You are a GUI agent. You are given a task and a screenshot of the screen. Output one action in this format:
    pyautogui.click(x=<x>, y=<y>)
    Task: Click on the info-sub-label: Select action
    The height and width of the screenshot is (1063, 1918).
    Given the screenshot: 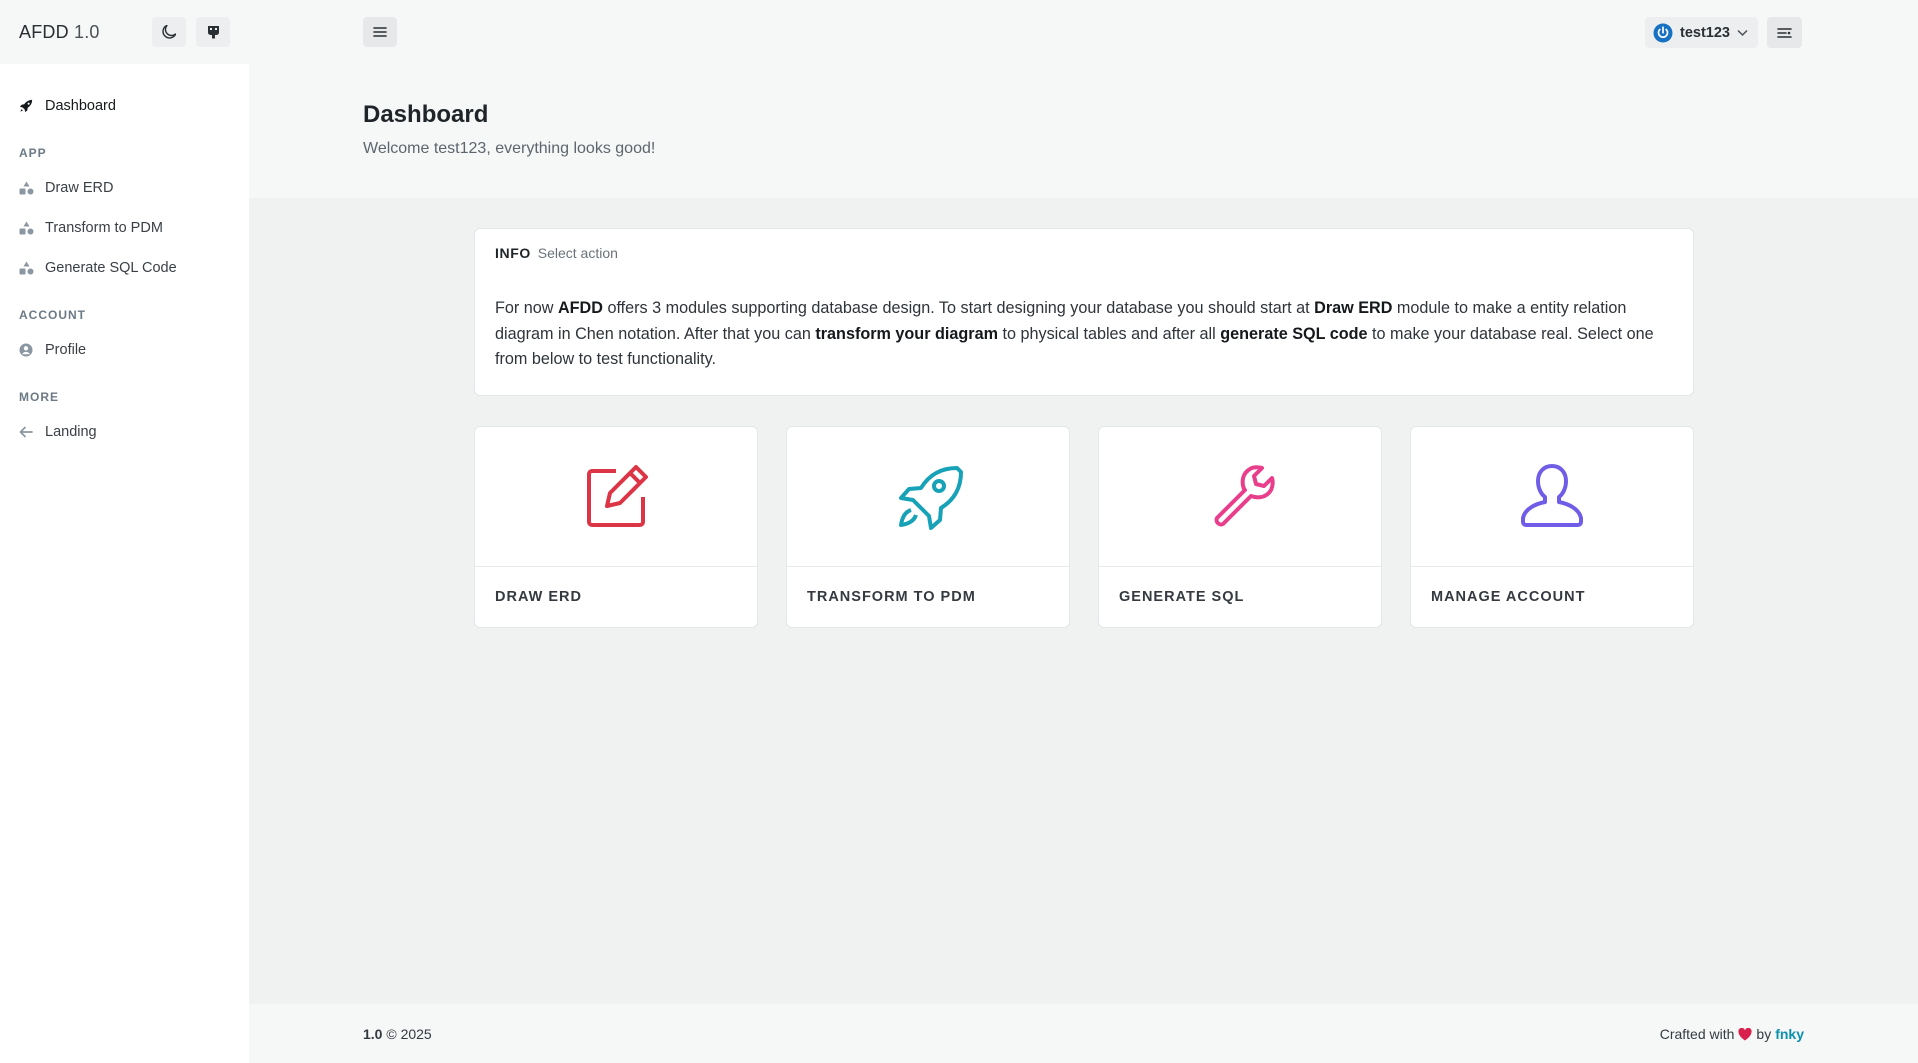 What is the action you would take?
    pyautogui.click(x=577, y=253)
    